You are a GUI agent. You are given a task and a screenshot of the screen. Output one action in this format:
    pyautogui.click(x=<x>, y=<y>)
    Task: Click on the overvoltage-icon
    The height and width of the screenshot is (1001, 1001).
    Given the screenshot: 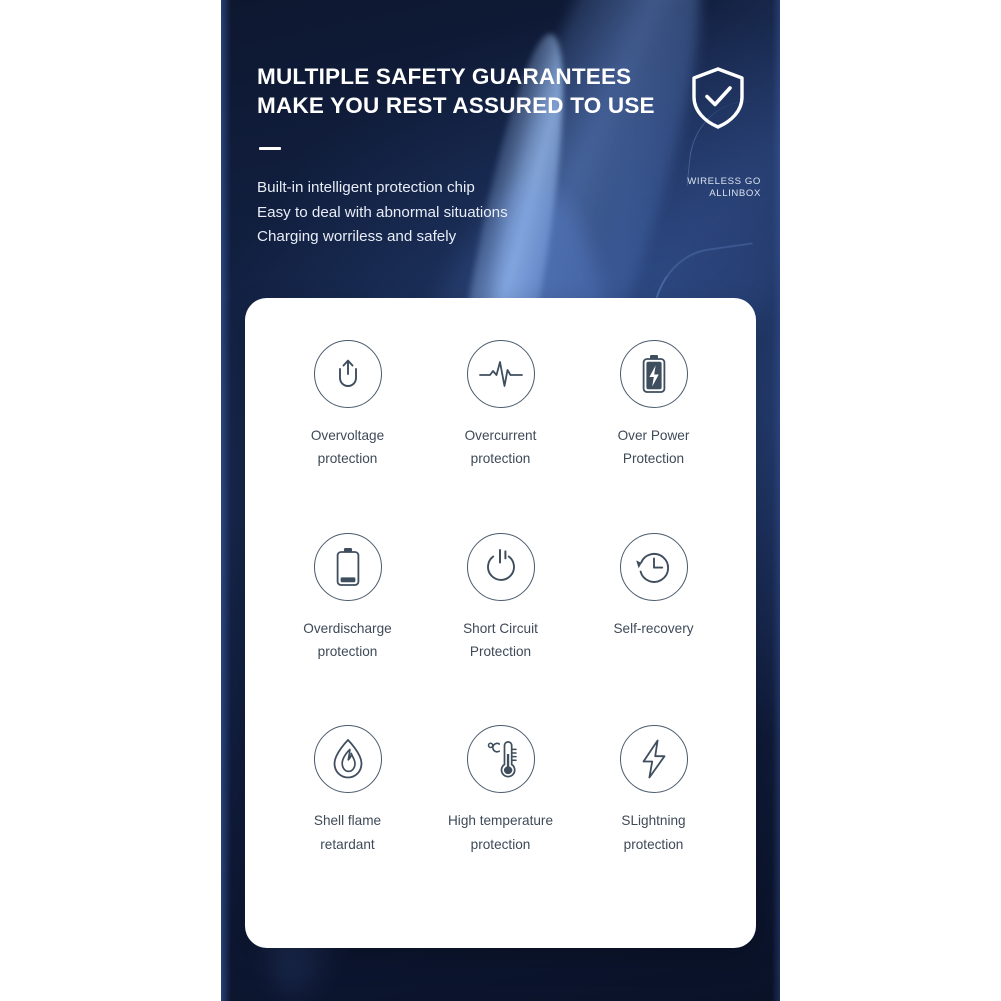 What is the action you would take?
    pyautogui.click(x=347, y=374)
    